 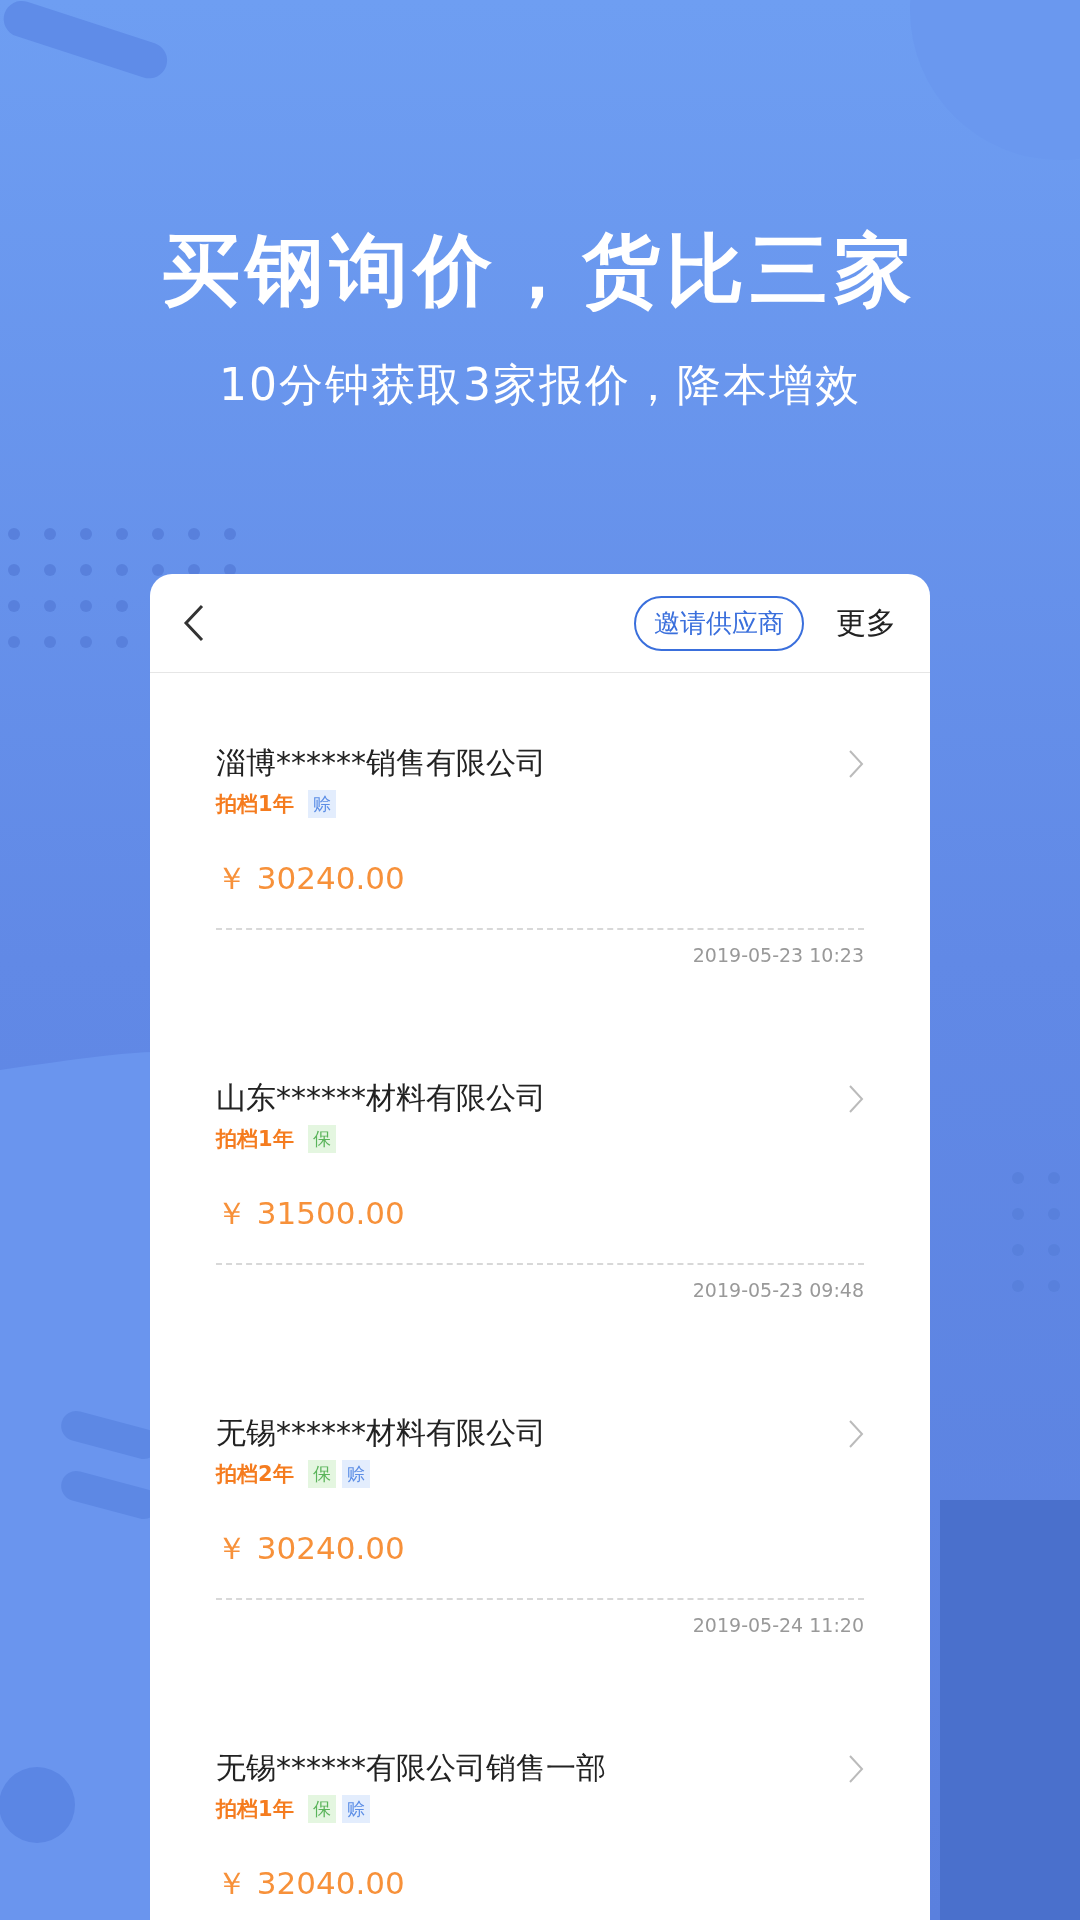 What do you see at coordinates (311, 1883) in the screenshot?
I see `quote-price: ￥ 32040.00` at bounding box center [311, 1883].